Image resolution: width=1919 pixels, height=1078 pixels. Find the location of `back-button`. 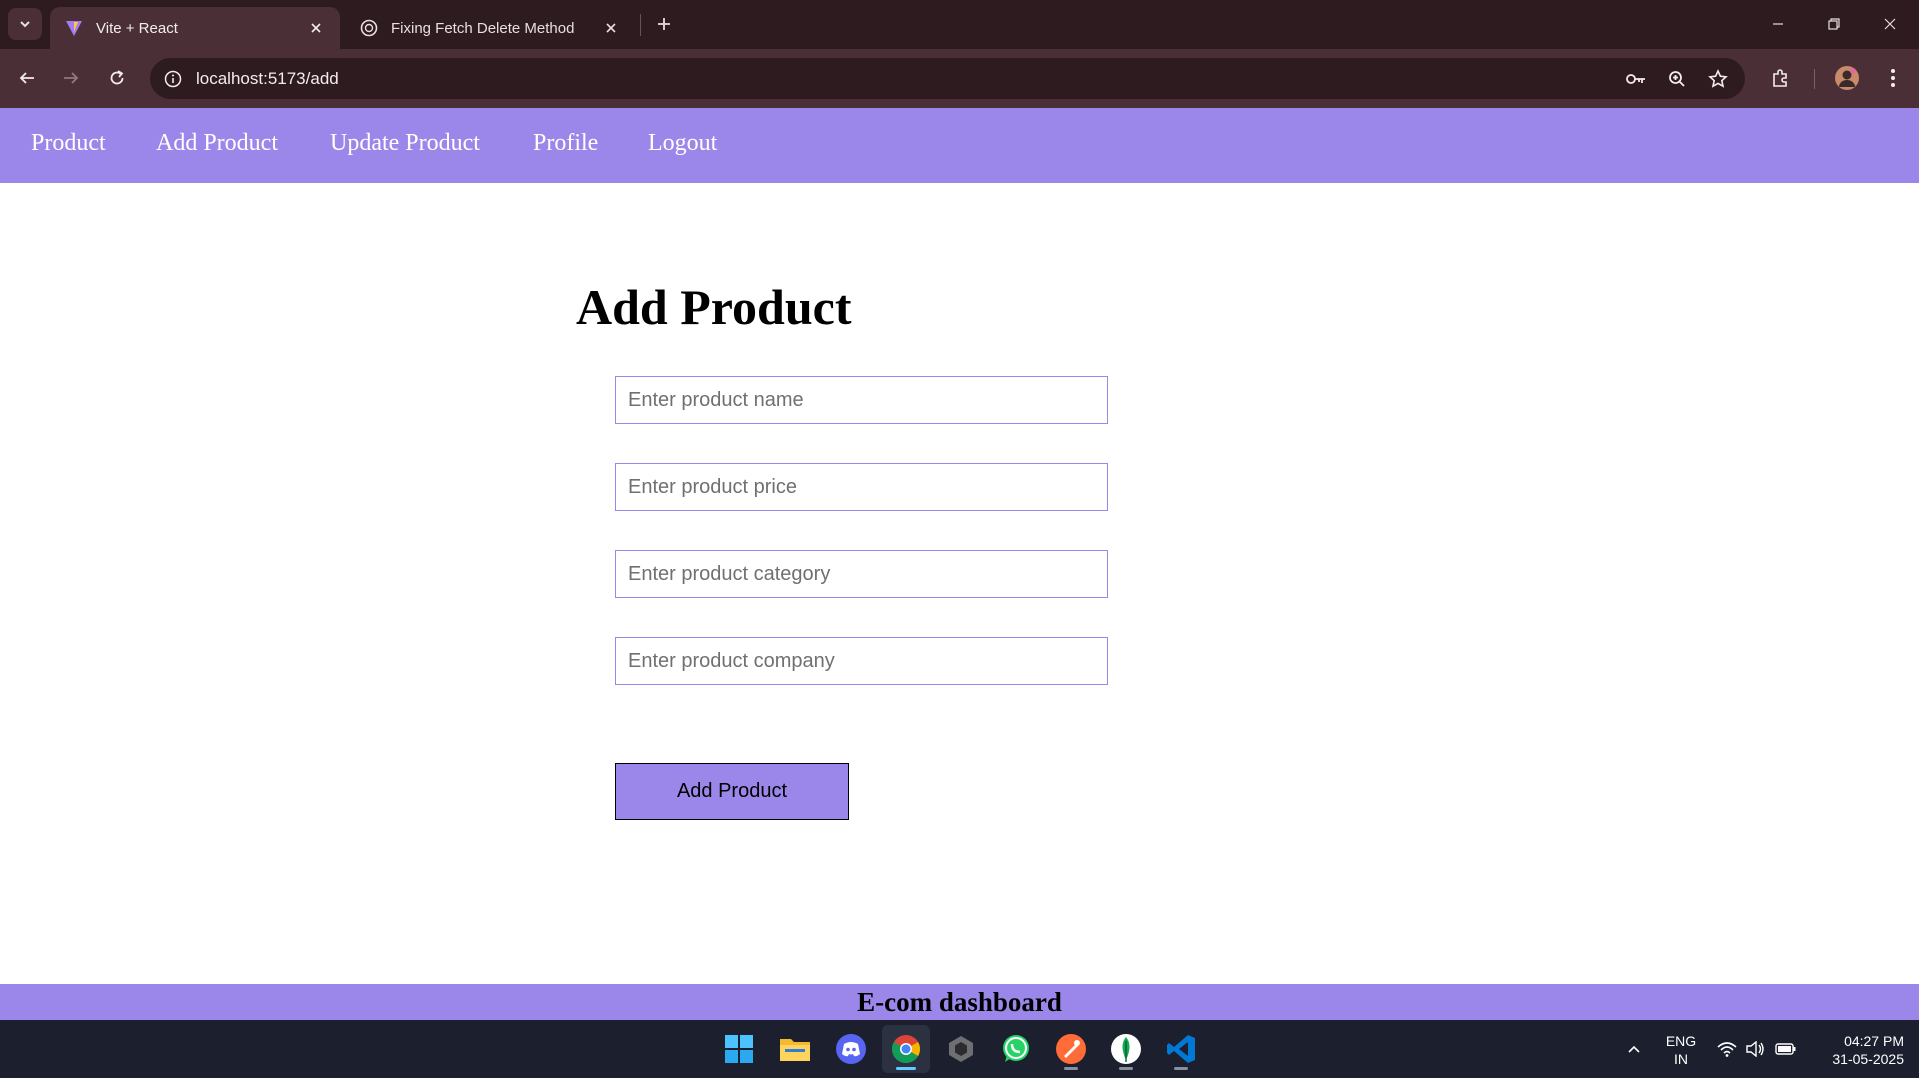

back-button is located at coordinates (27, 78).